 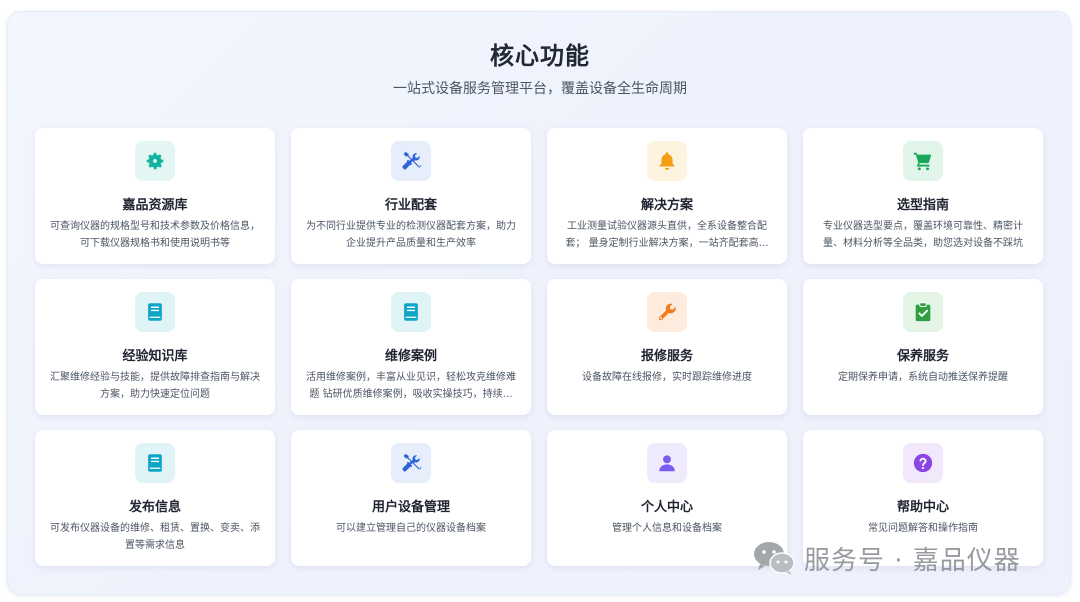 What do you see at coordinates (155, 161) in the screenshot?
I see `gear-icon` at bounding box center [155, 161].